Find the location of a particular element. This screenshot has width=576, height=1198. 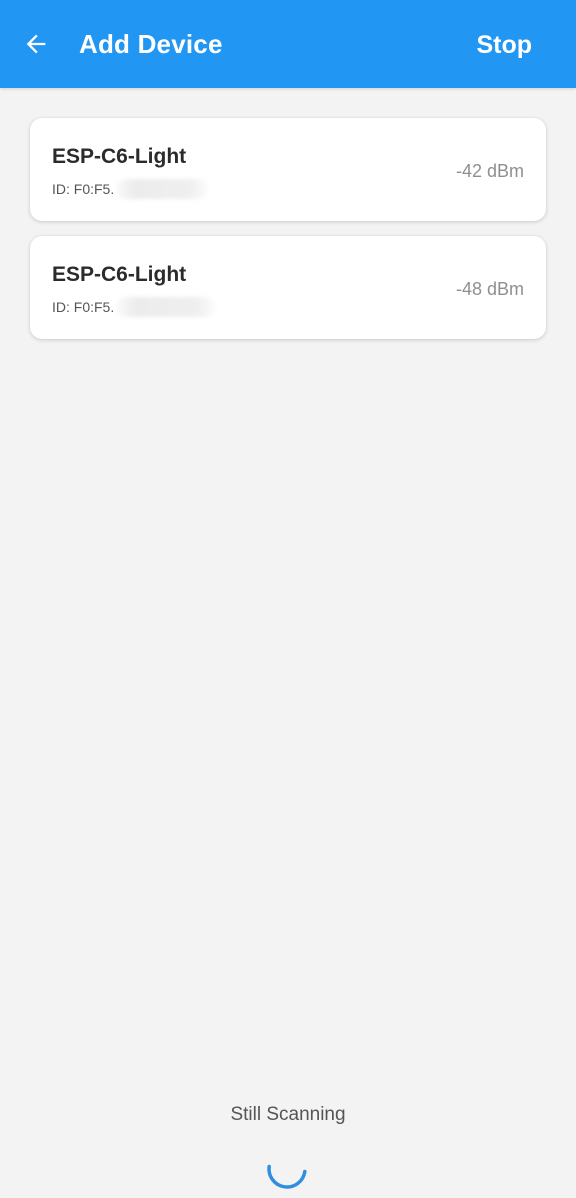

app-bar: Add Device Stop is located at coordinates (288, 44).